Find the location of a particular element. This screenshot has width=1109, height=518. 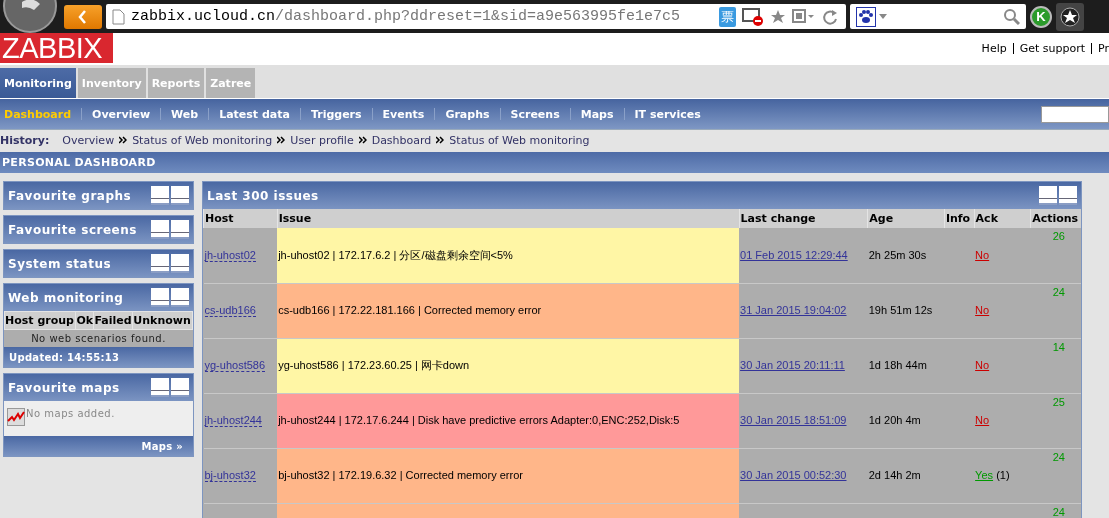

submenu-link: Maps is located at coordinates (600, 114).